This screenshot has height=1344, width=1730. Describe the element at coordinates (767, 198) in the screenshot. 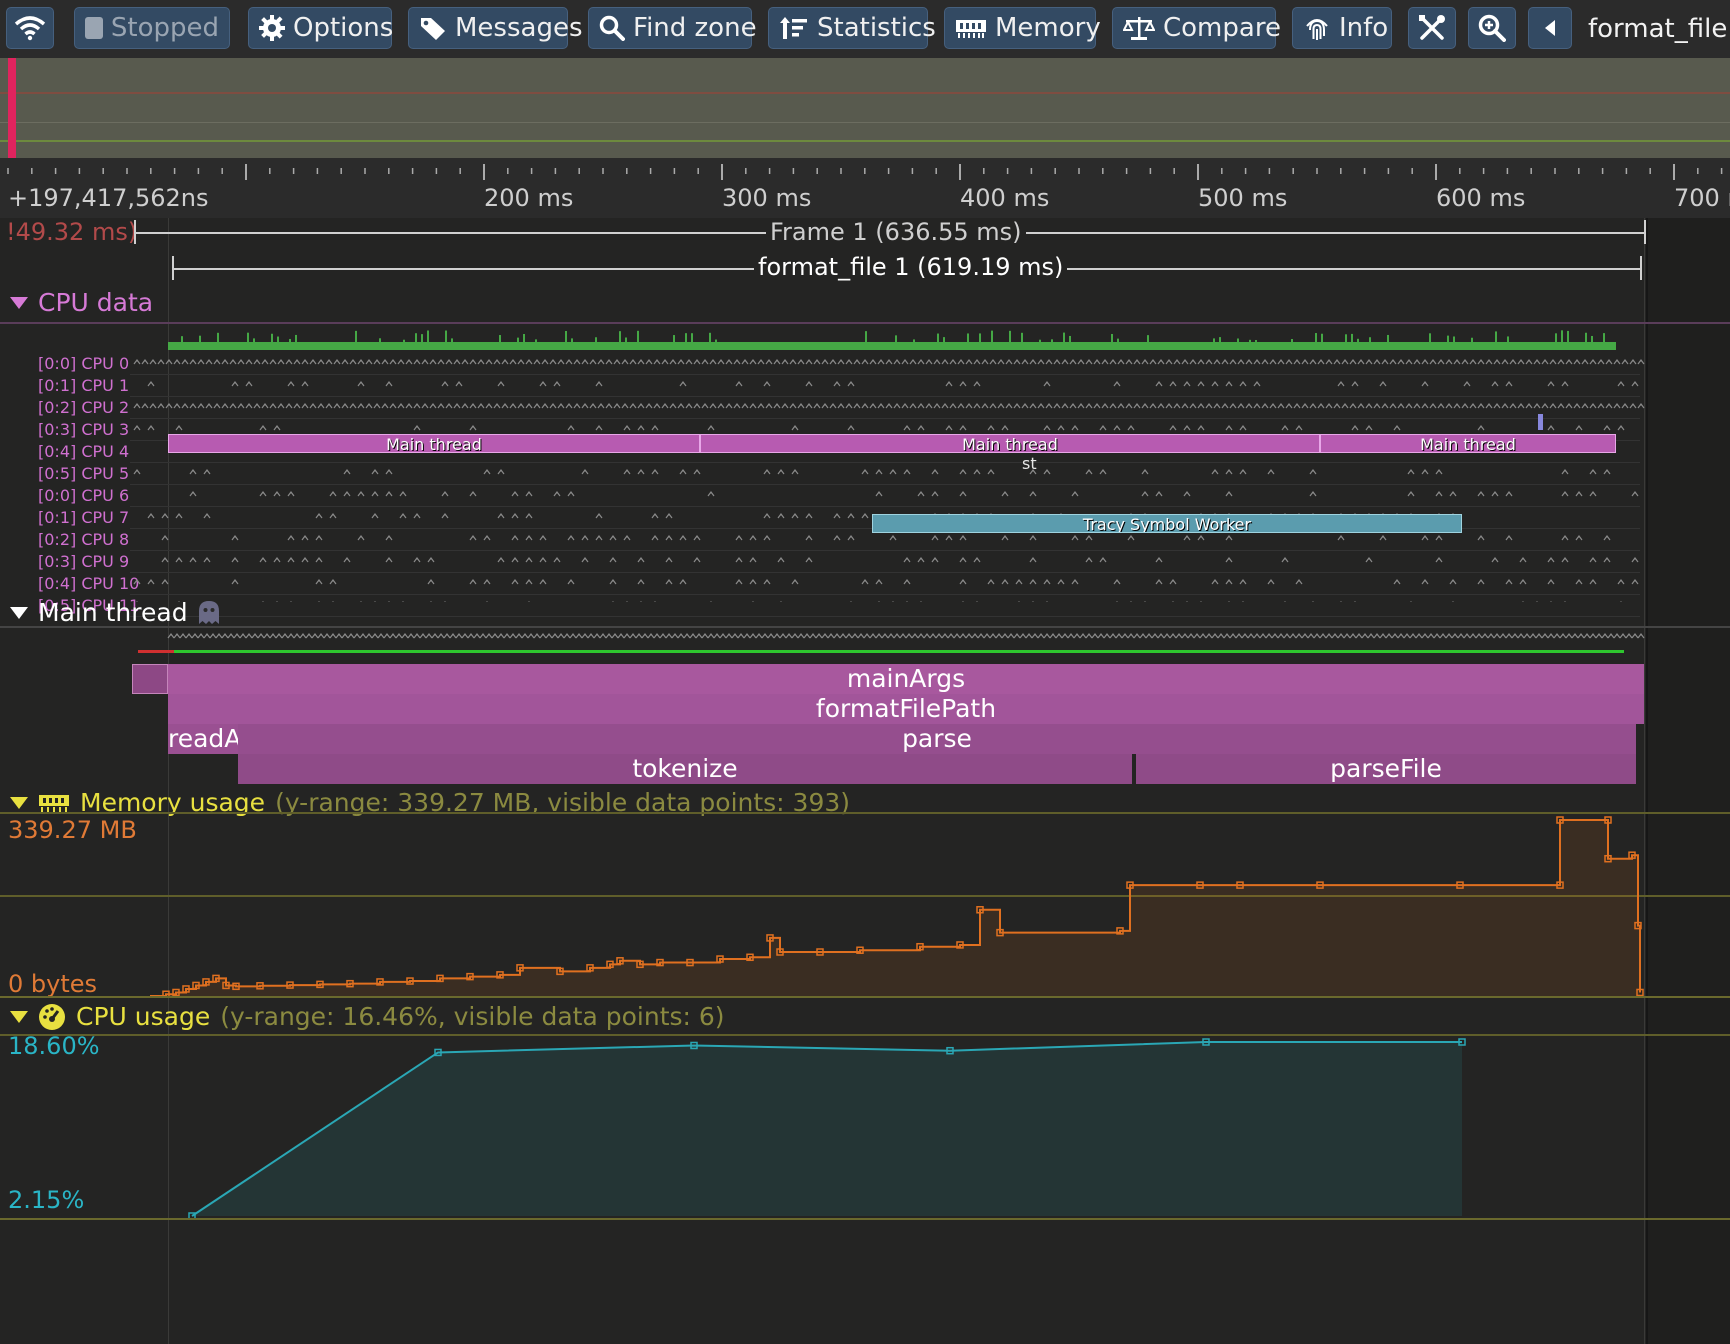

I see `ruler-label: 300 ms` at that location.